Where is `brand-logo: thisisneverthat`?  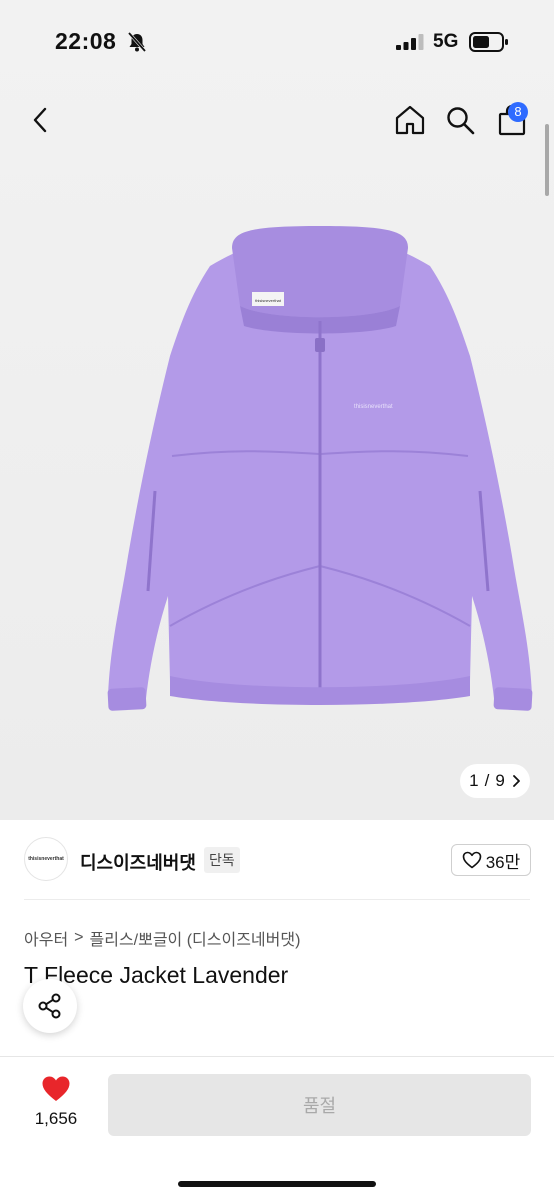 brand-logo: thisisneverthat is located at coordinates (46, 859).